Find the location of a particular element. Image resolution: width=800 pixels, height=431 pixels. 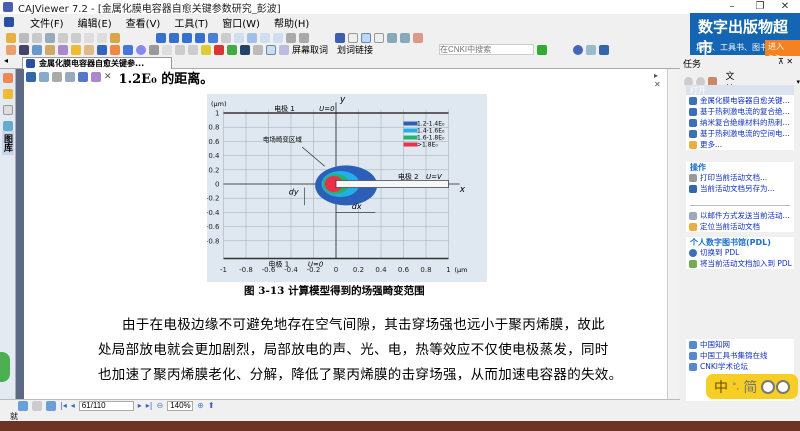

first-page-button: |◂ is located at coordinates (63, 405).